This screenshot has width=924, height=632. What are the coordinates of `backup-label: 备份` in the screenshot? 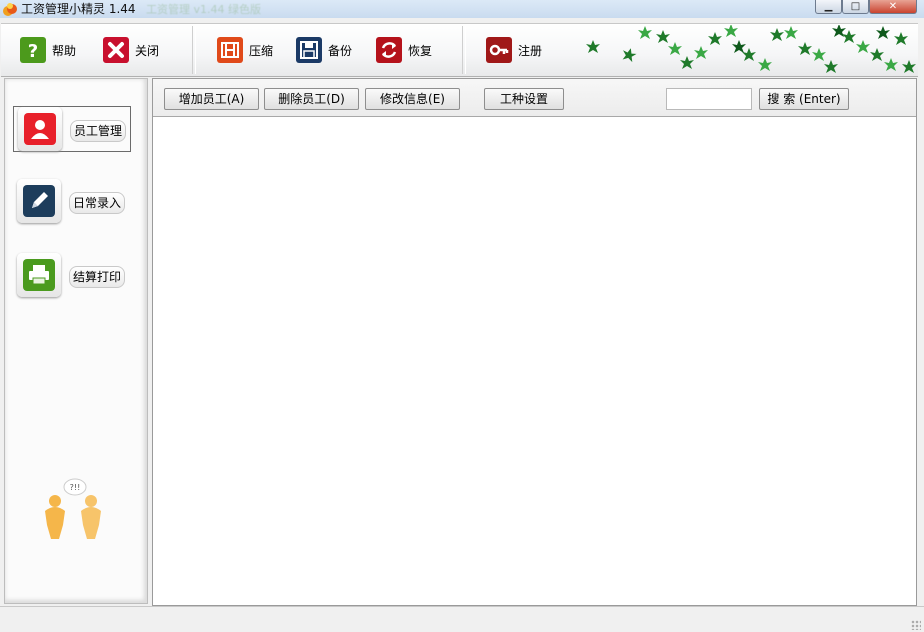 It's located at (340, 50).